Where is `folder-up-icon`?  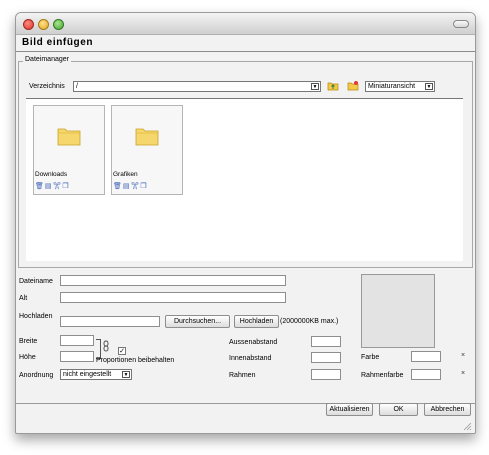
folder-up-icon is located at coordinates (333, 85).